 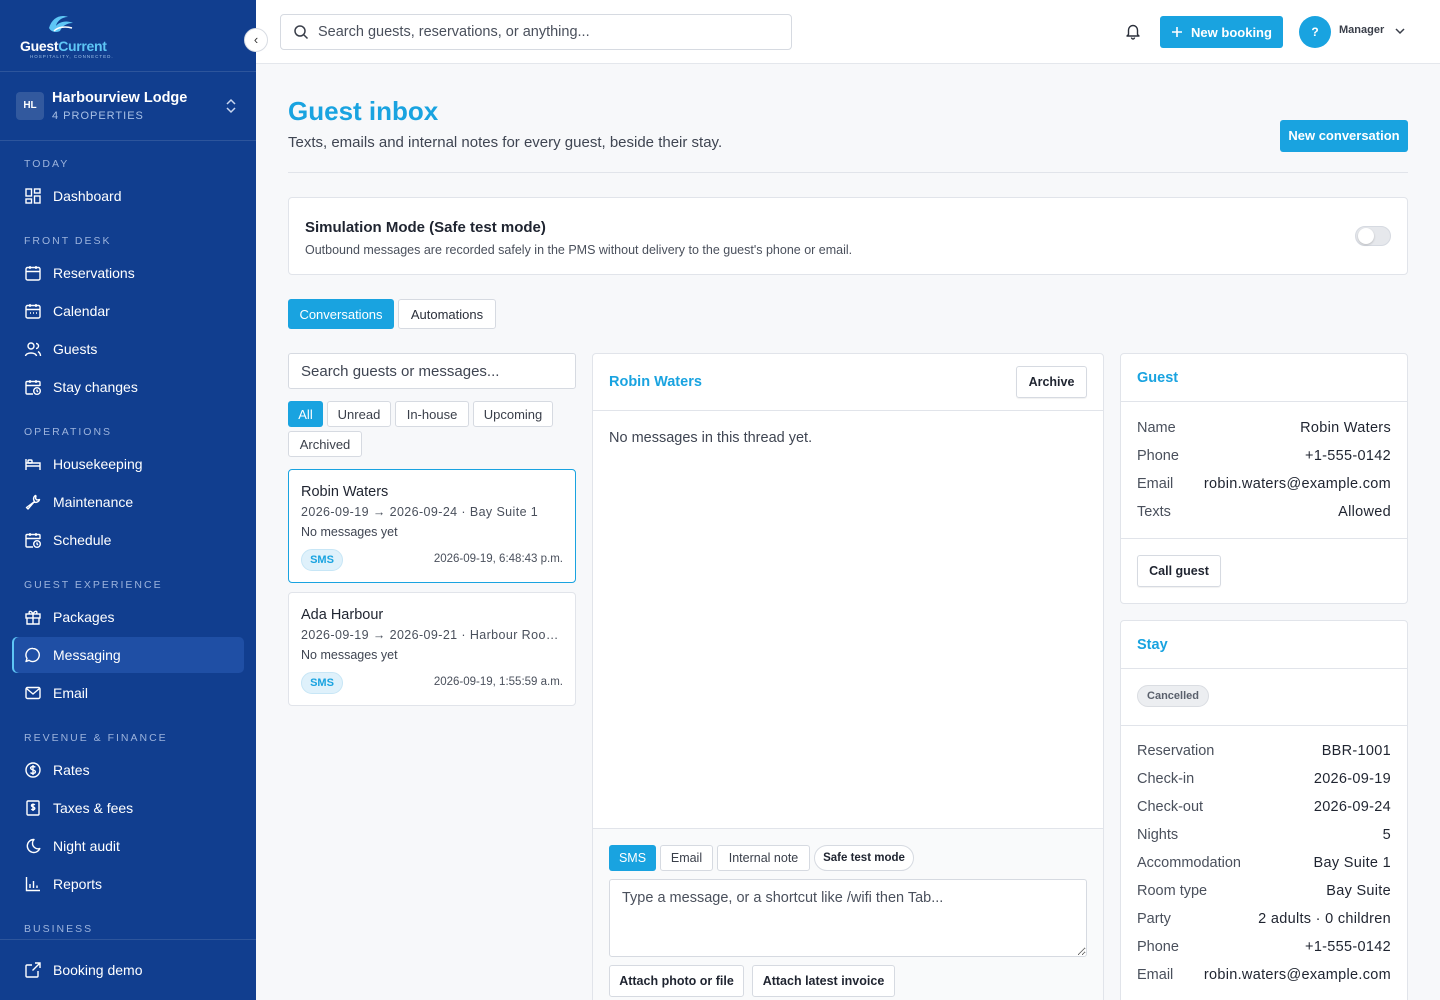 I want to click on field-value: Allowed, so click(x=1364, y=512).